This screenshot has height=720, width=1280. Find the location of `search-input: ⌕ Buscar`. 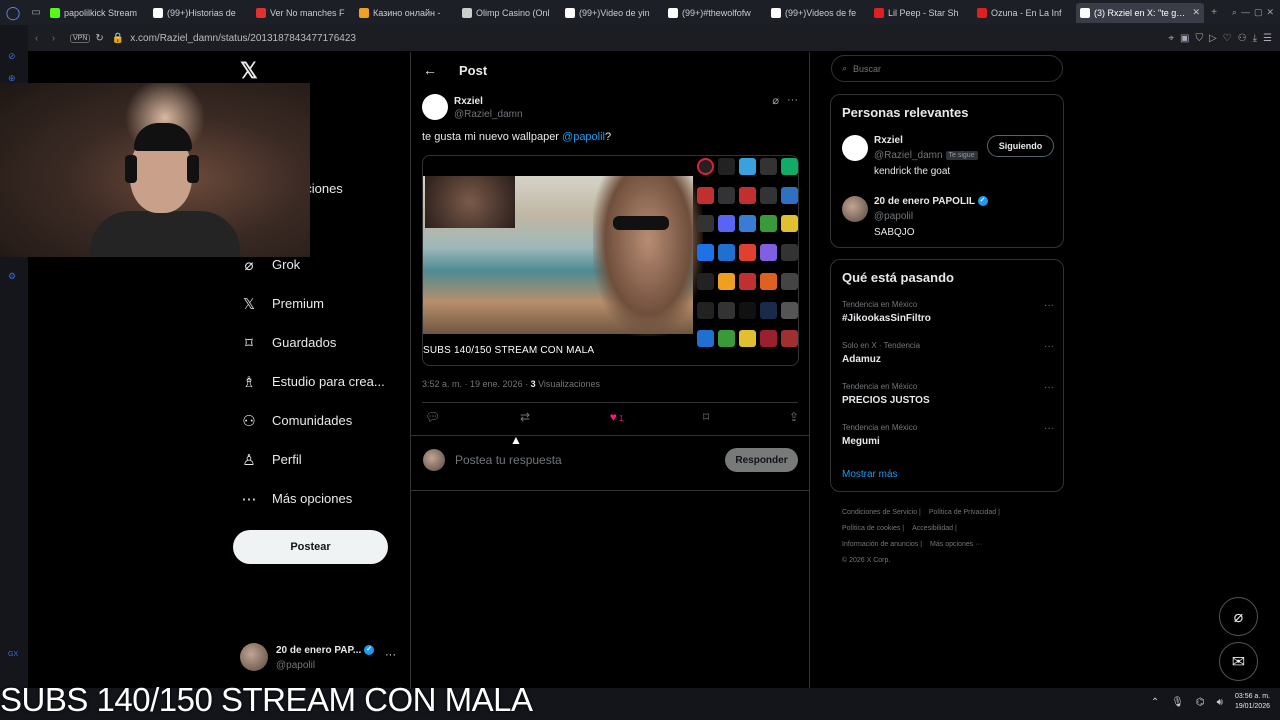

search-input: ⌕ Buscar is located at coordinates (947, 68).